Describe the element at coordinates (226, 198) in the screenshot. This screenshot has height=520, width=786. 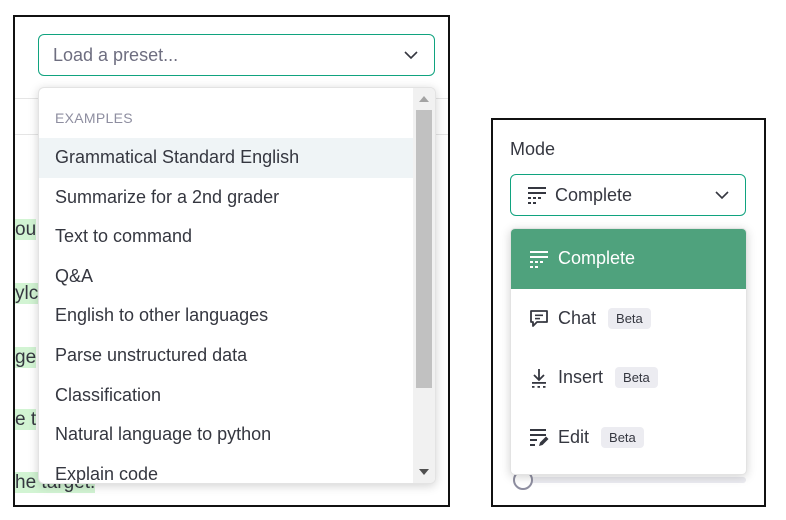
I see `preset-option: Summarize for a 2nd grader` at that location.